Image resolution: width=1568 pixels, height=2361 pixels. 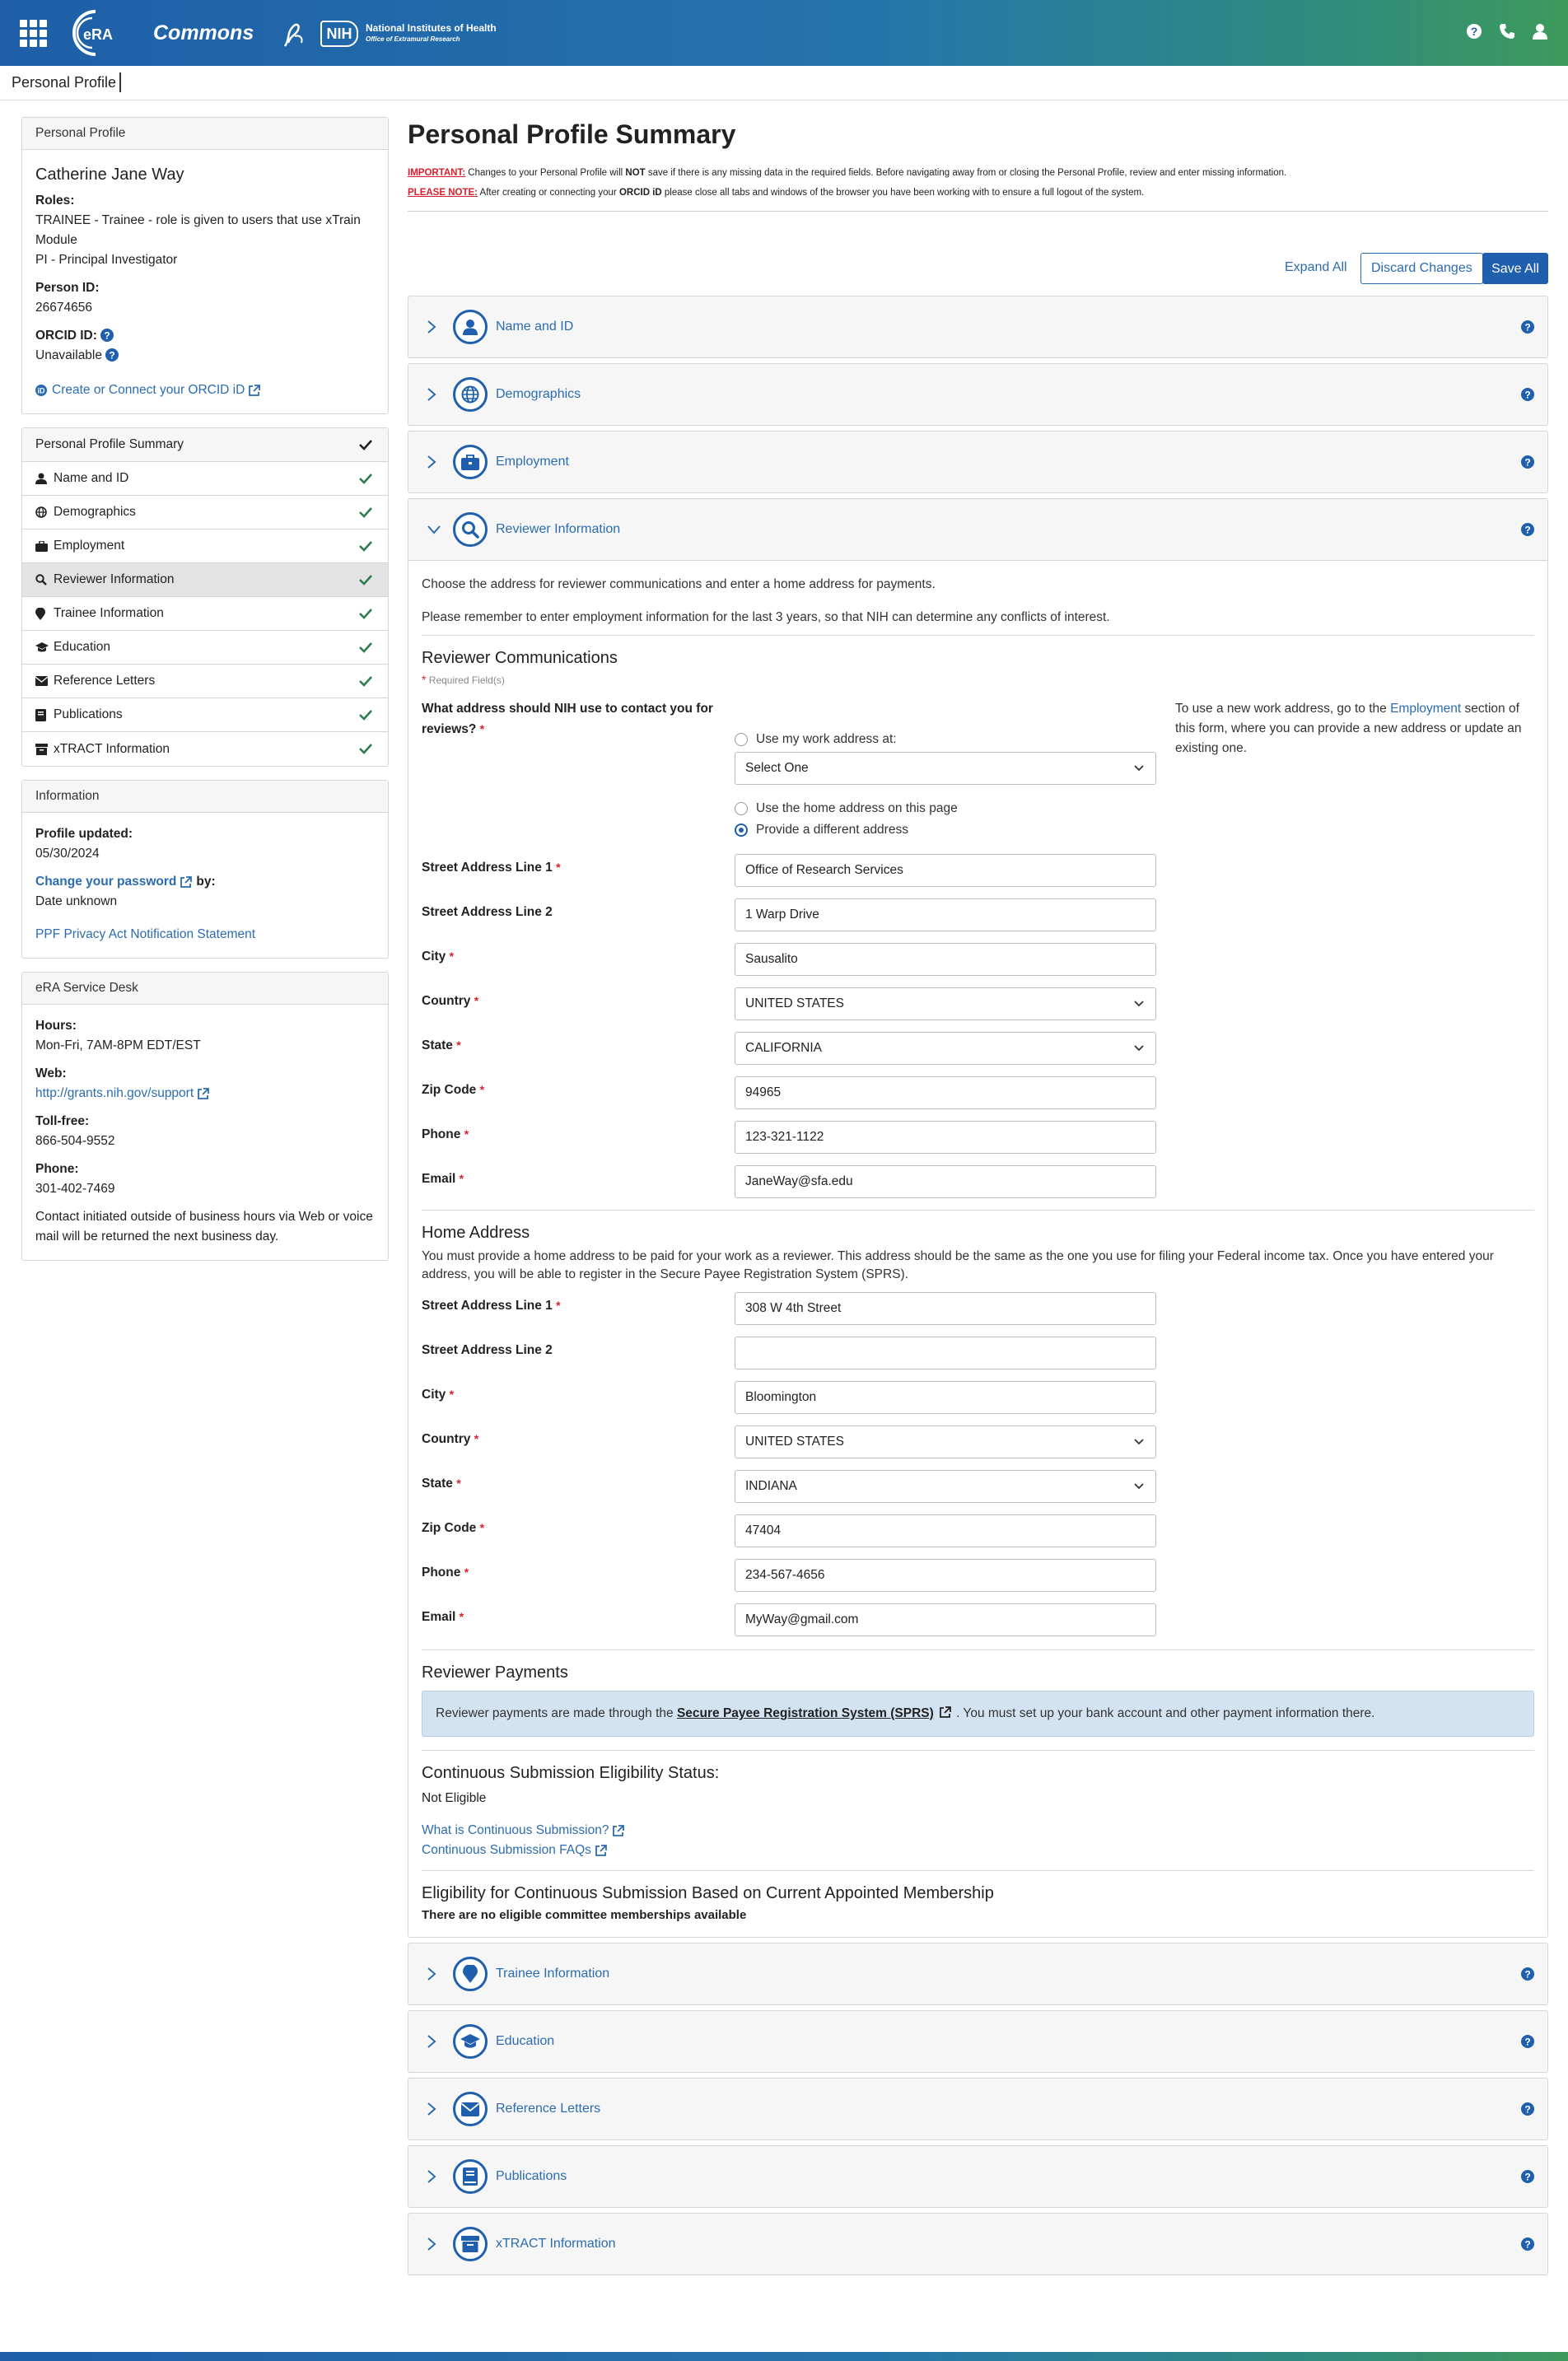 I want to click on section-header: Education ?, so click(x=977, y=2041).